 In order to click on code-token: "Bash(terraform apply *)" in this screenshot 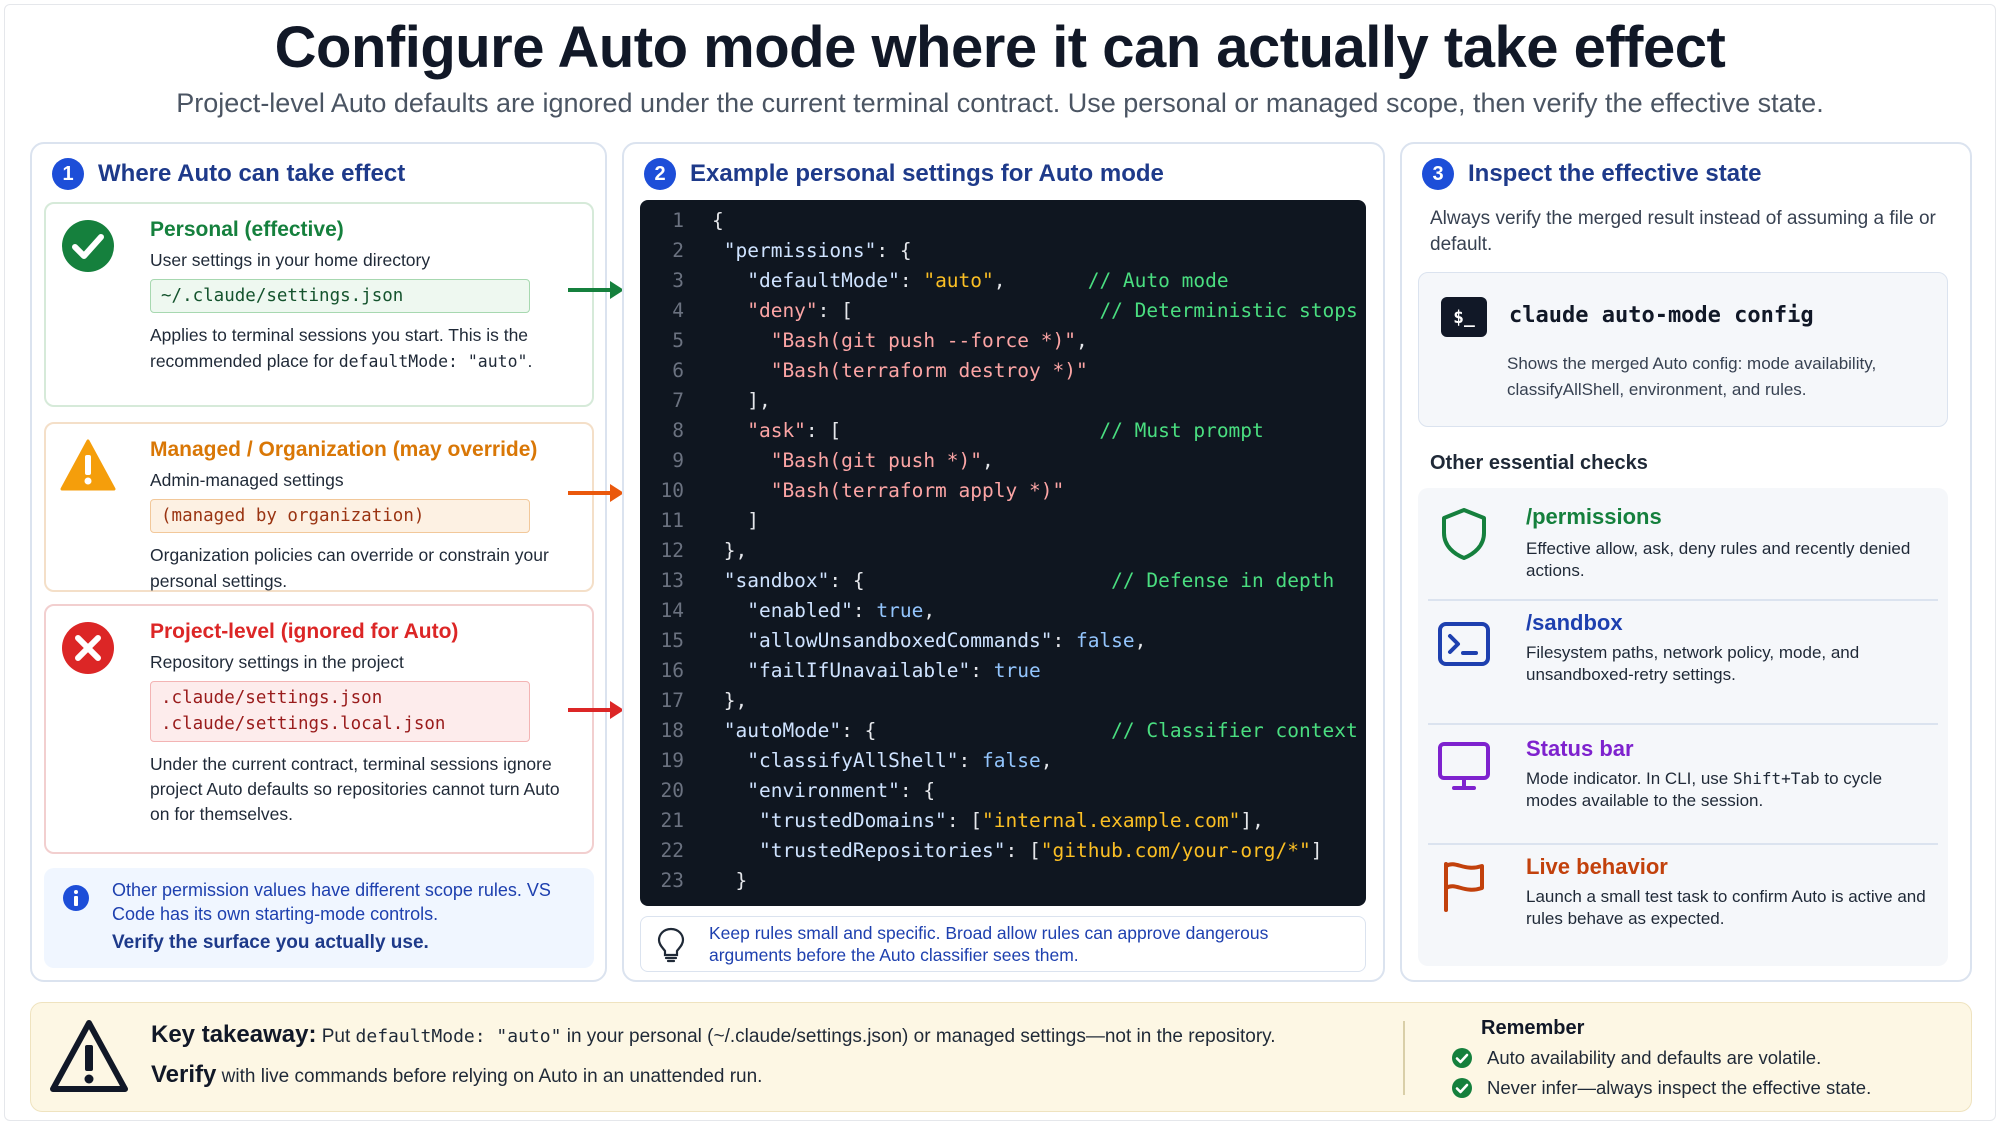, I will do `click(888, 490)`.